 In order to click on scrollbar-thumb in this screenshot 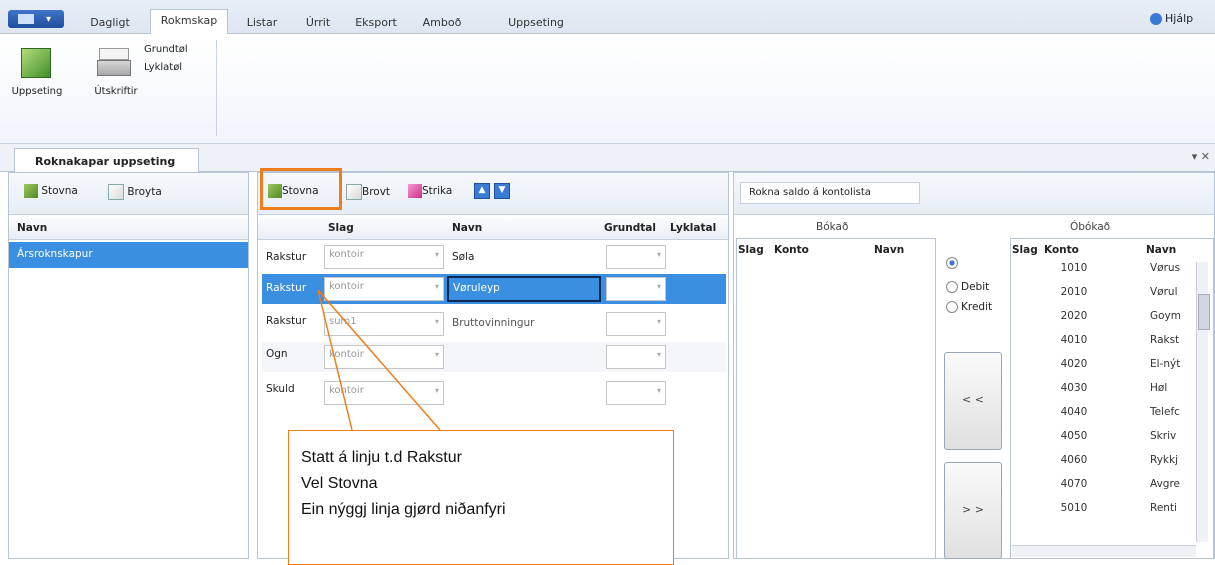, I will do `click(1204, 312)`.